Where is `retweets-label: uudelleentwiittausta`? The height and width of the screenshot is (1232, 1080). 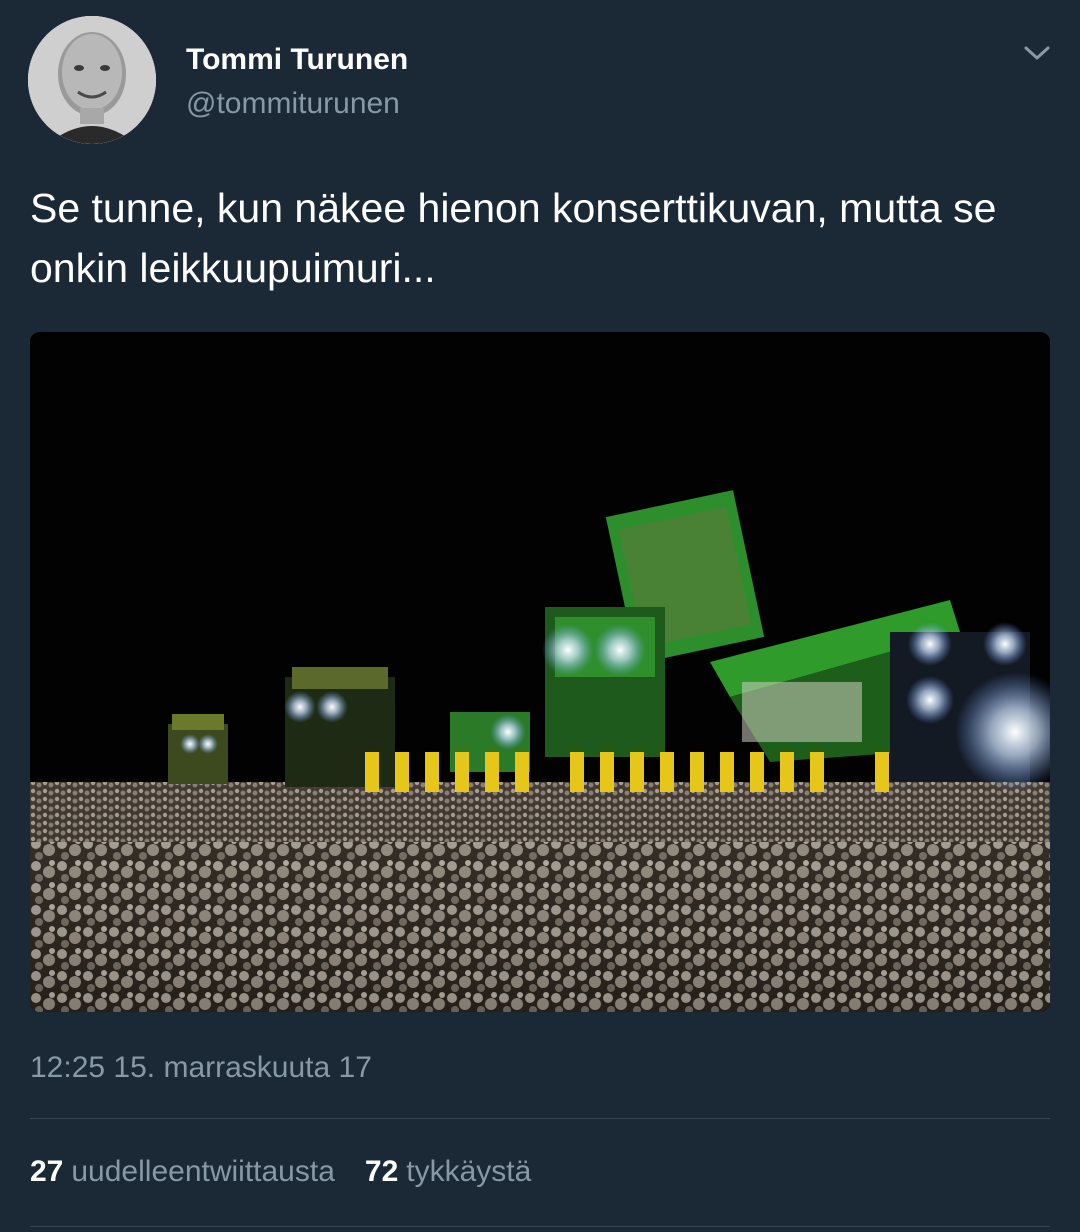
retweets-label: uudelleentwiittausta is located at coordinates (203, 1171).